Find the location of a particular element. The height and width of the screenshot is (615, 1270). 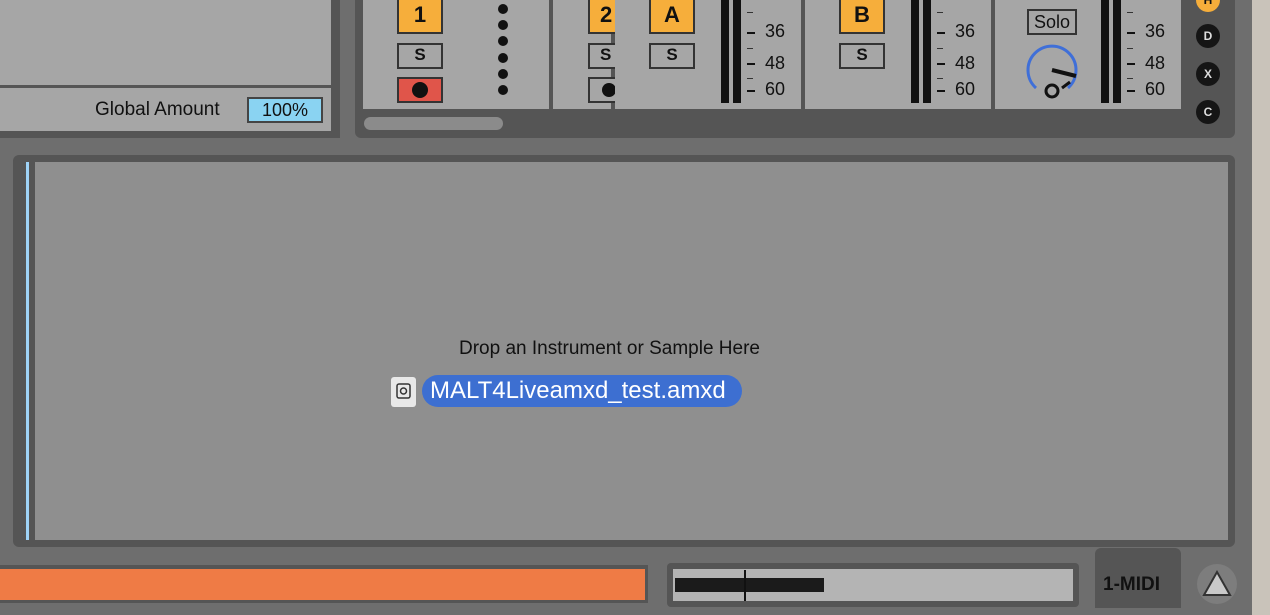

return-activator-b: B is located at coordinates (862, 17).